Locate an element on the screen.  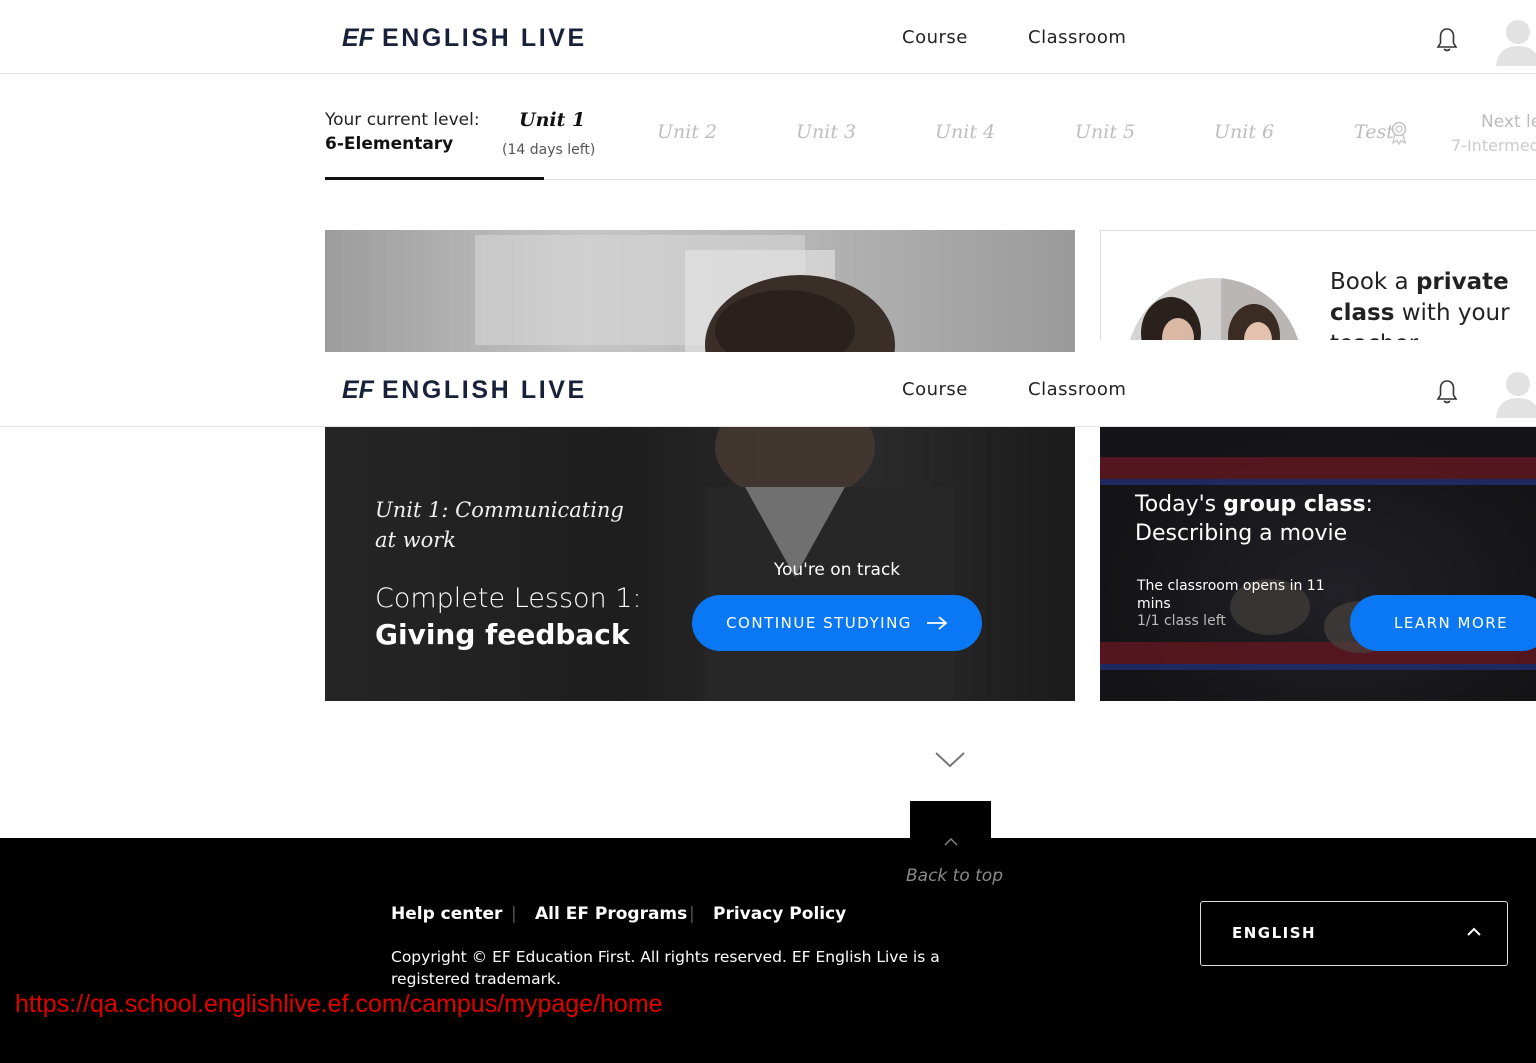
learn-more-button: LEARN MORE is located at coordinates (1443, 623).